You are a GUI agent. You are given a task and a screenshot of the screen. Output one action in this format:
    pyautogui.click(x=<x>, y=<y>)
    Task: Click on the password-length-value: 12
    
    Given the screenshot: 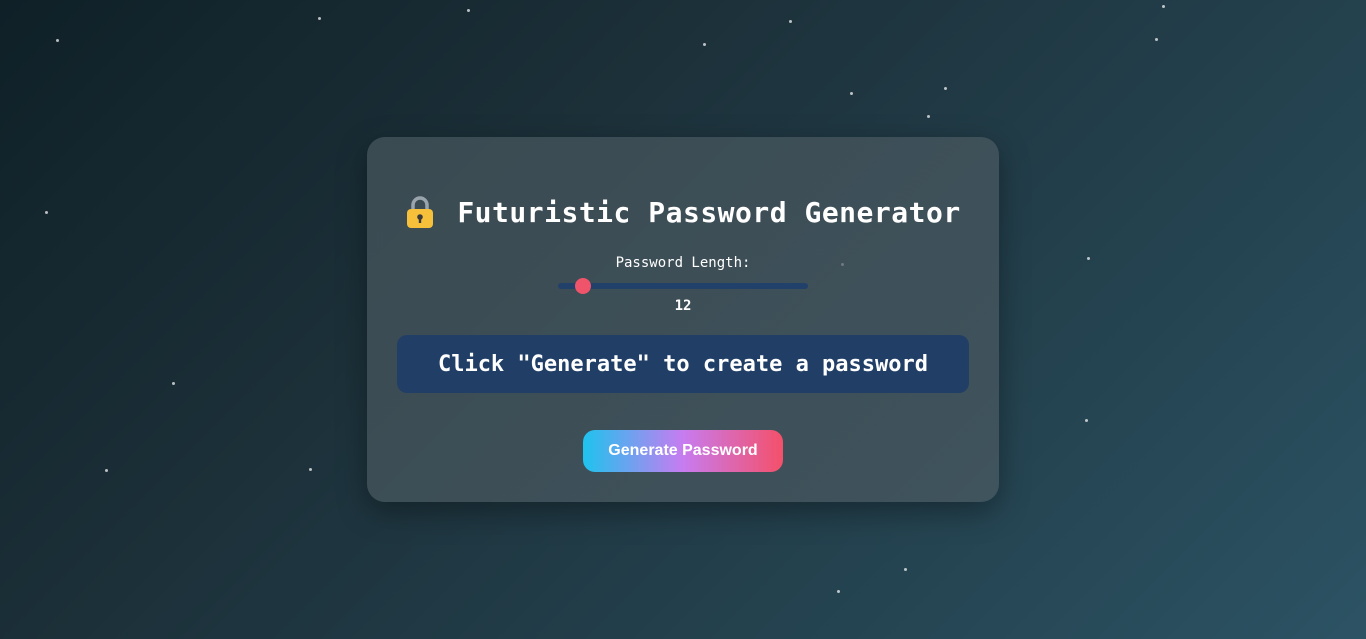 What is the action you would take?
    pyautogui.click(x=683, y=306)
    